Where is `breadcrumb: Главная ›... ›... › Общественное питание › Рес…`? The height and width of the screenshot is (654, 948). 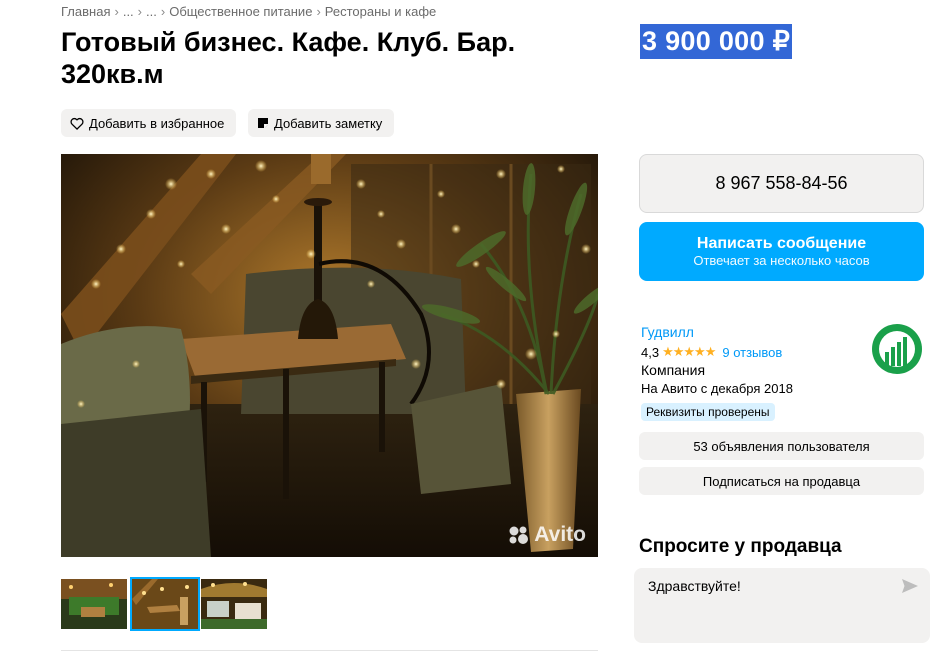 breadcrumb: Главная ›... ›... › Общественное питание › Рес… is located at coordinates (248, 11).